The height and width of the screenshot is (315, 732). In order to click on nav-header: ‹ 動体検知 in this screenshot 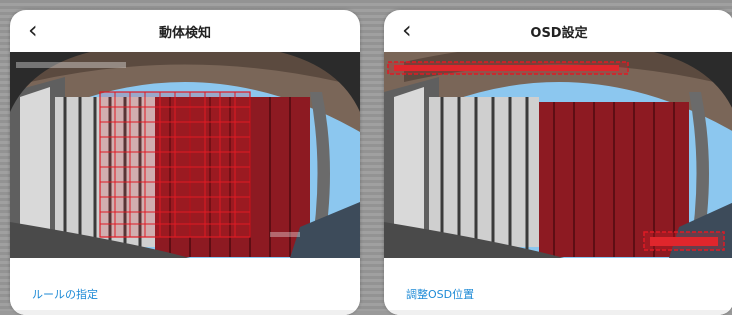, I will do `click(185, 31)`.